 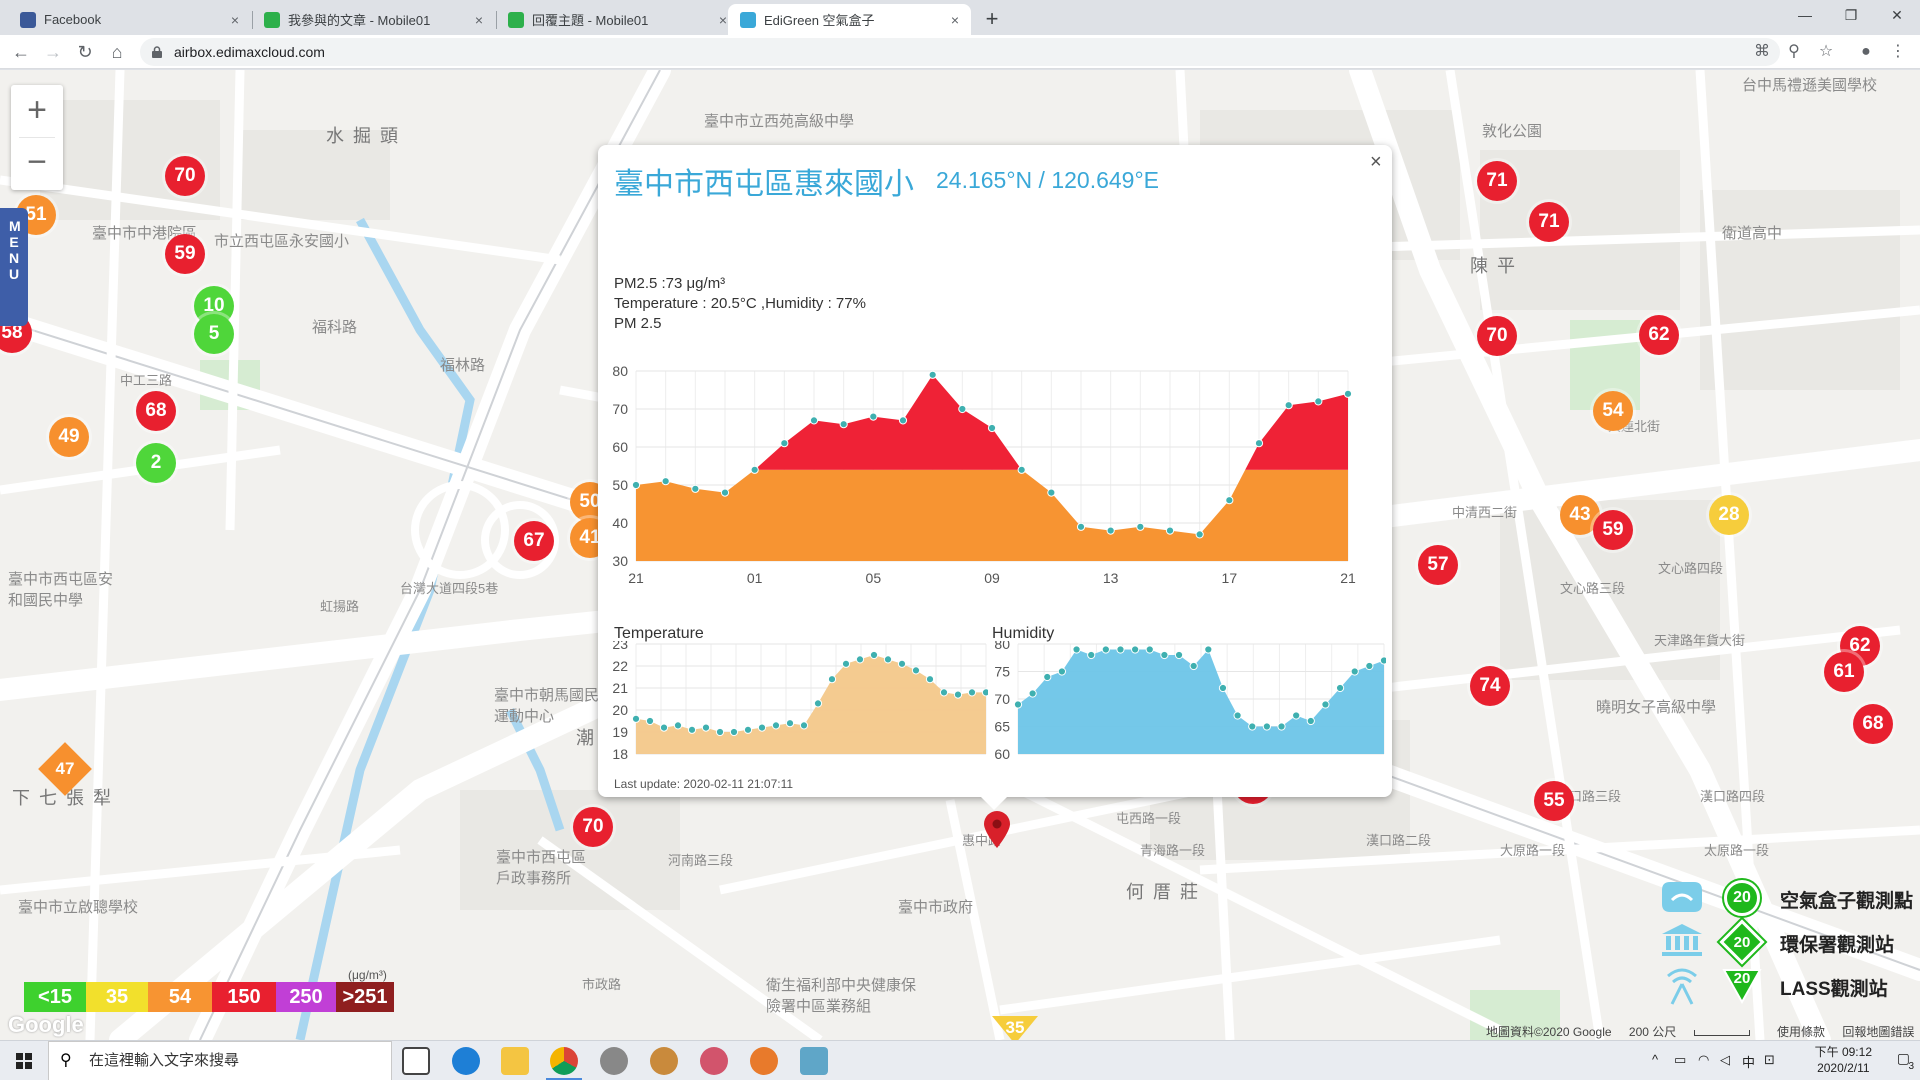 What do you see at coordinates (849, 19) in the screenshot?
I see `tab-edigreen: EdiGreen 空氣盒子 ×` at bounding box center [849, 19].